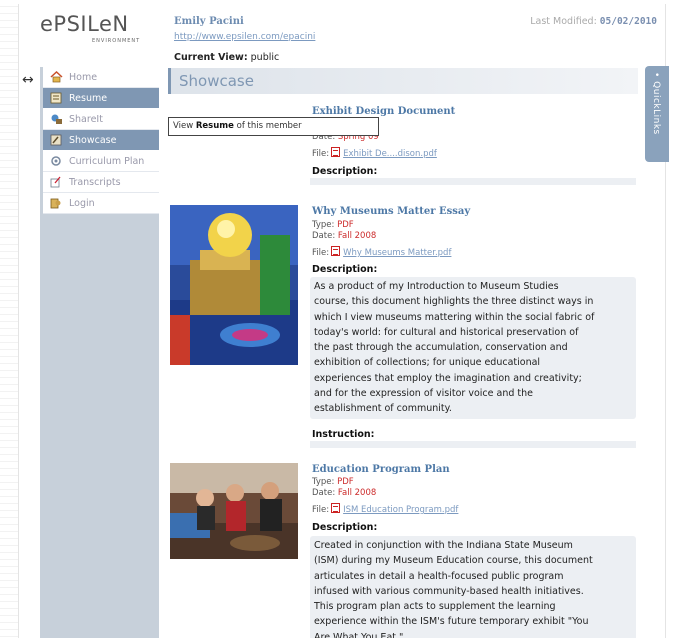  Describe the element at coordinates (183, 126) in the screenshot. I see `tooltip-prefix: View` at that location.